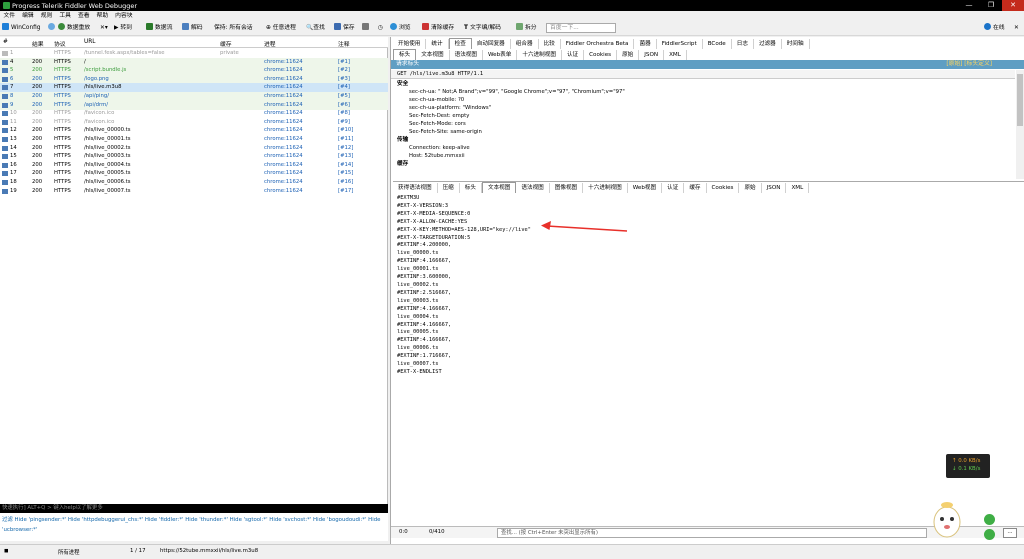 The image size is (1024, 559). I want to click on tab-top-0: 开始使用, so click(410, 44).